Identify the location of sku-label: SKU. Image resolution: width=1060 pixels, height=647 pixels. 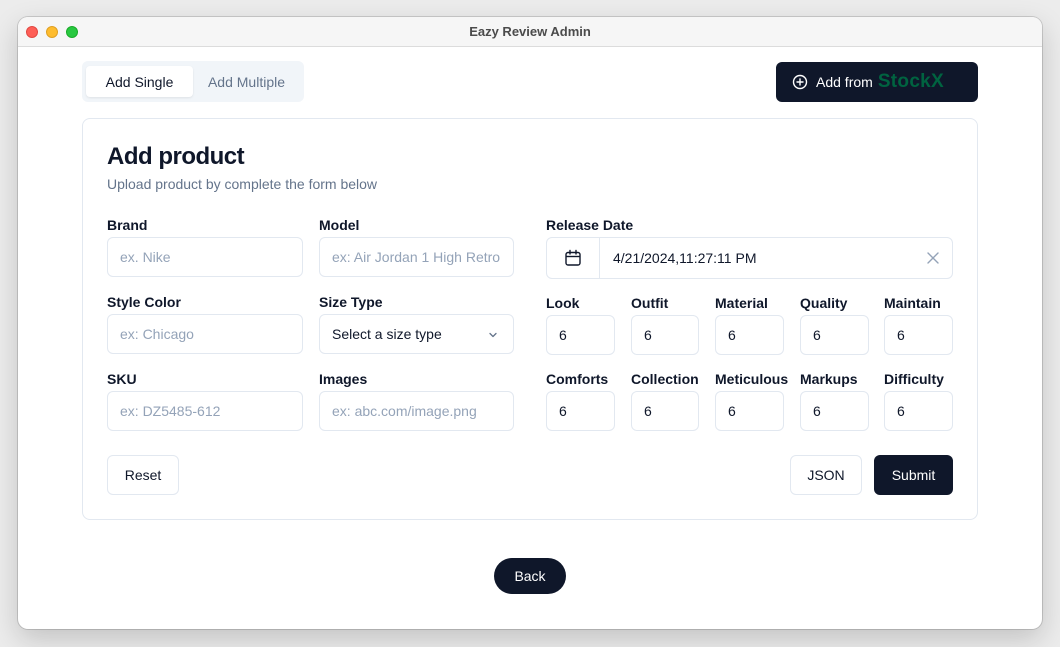
(122, 379).